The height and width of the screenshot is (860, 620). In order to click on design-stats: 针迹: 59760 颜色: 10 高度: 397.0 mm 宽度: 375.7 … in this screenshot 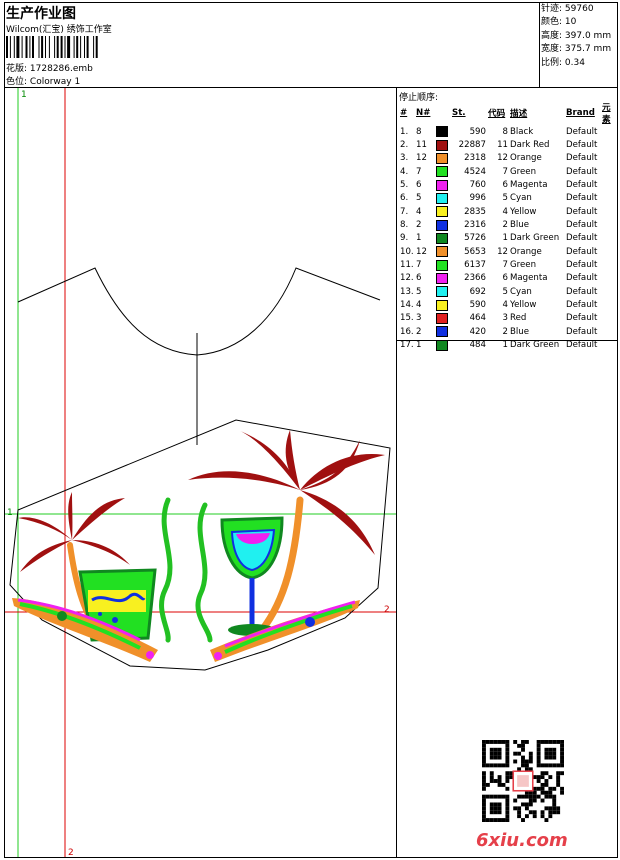, I will do `click(576, 36)`.